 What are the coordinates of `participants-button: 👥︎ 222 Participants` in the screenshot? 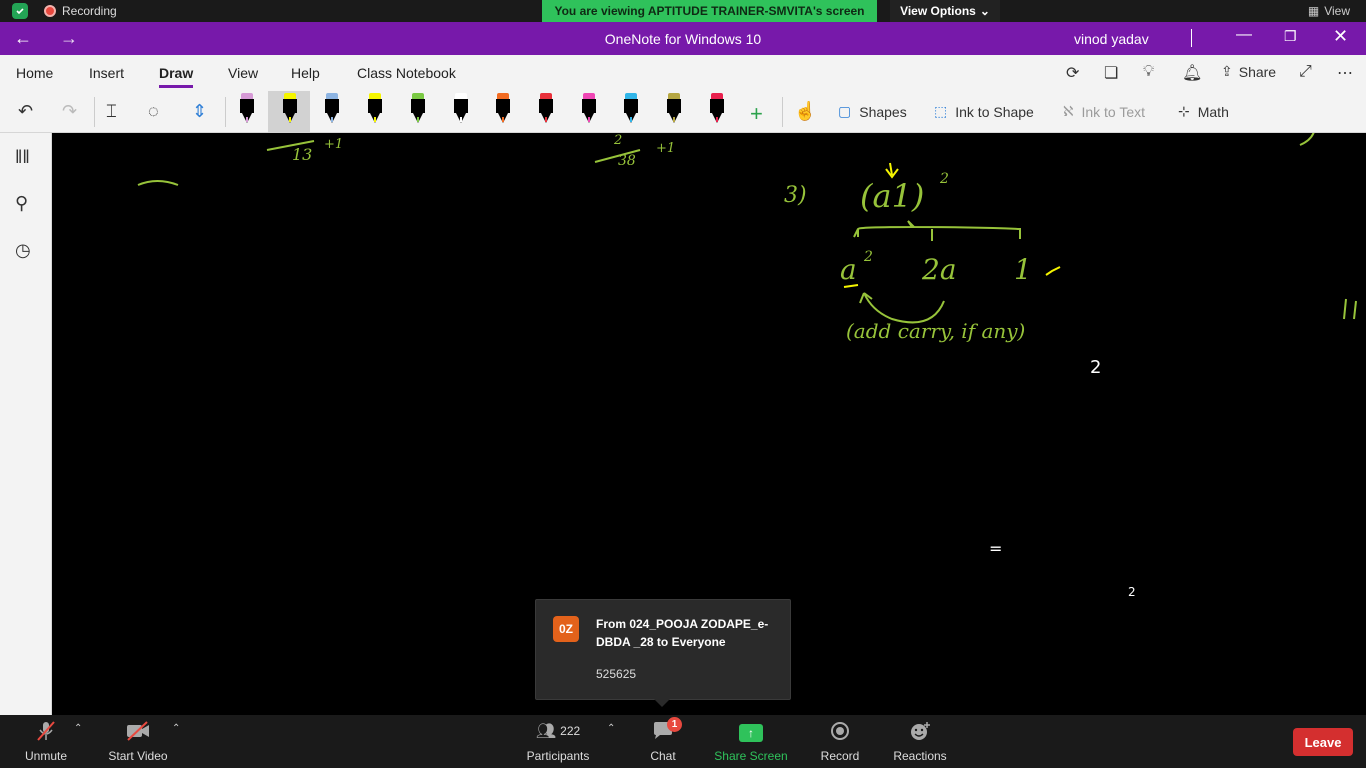 It's located at (558, 741).